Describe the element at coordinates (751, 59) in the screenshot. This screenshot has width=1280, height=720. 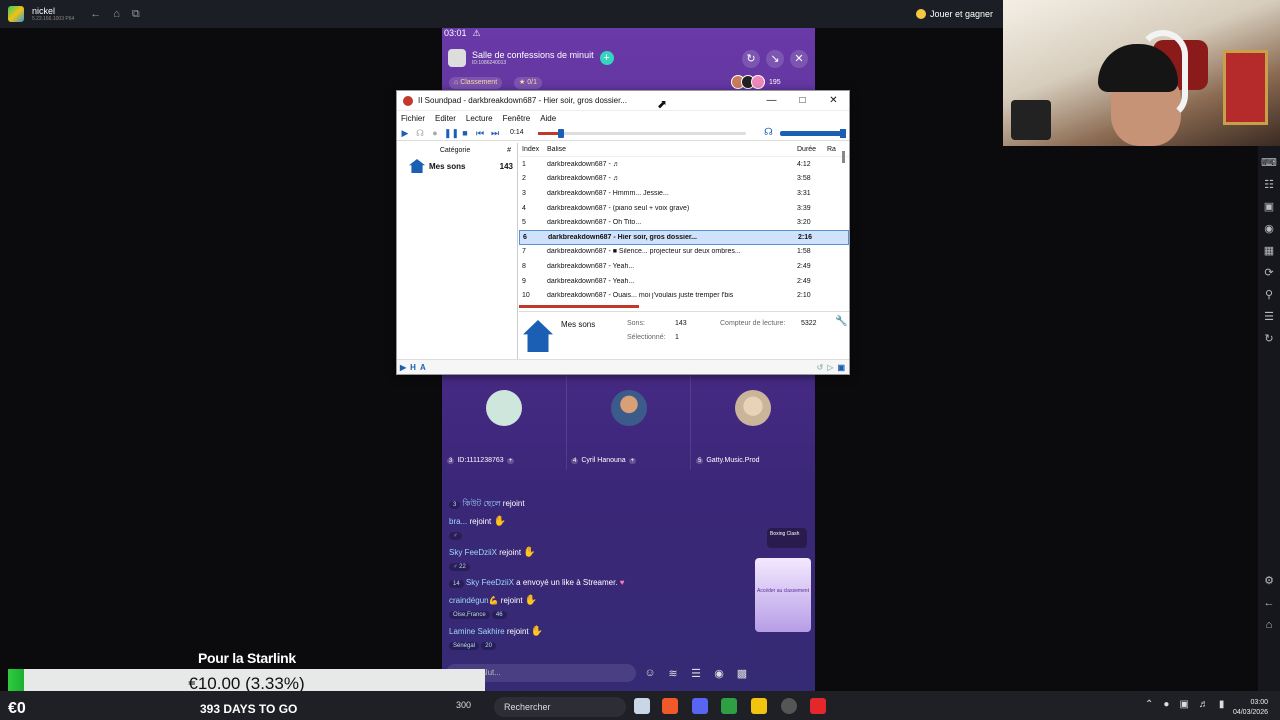
I see `share-icon: ↻` at that location.